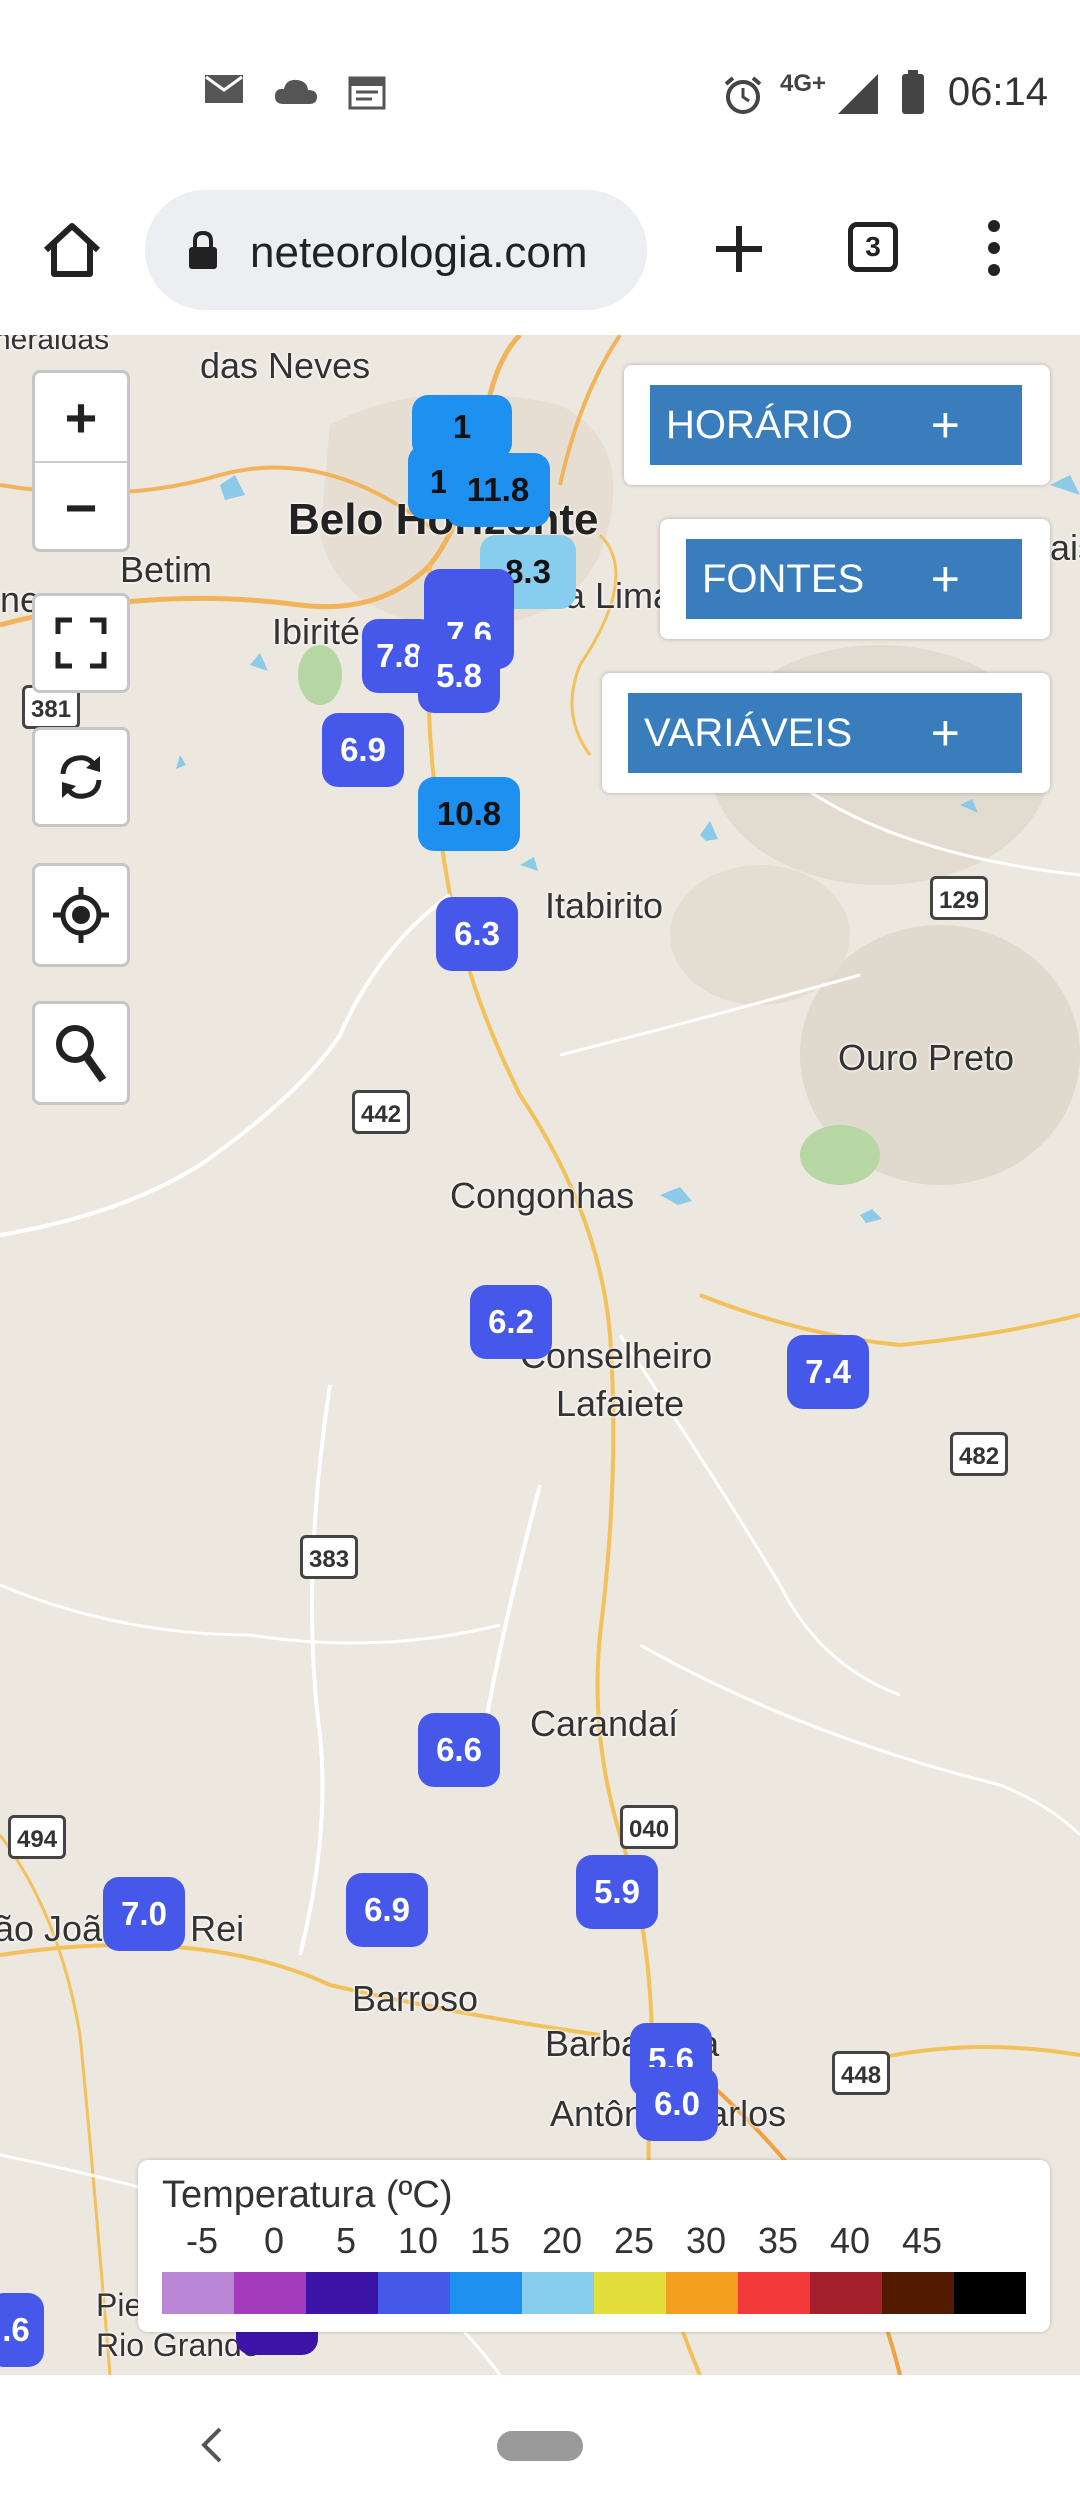  I want to click on temperature-marker: 11.8, so click(498, 490).